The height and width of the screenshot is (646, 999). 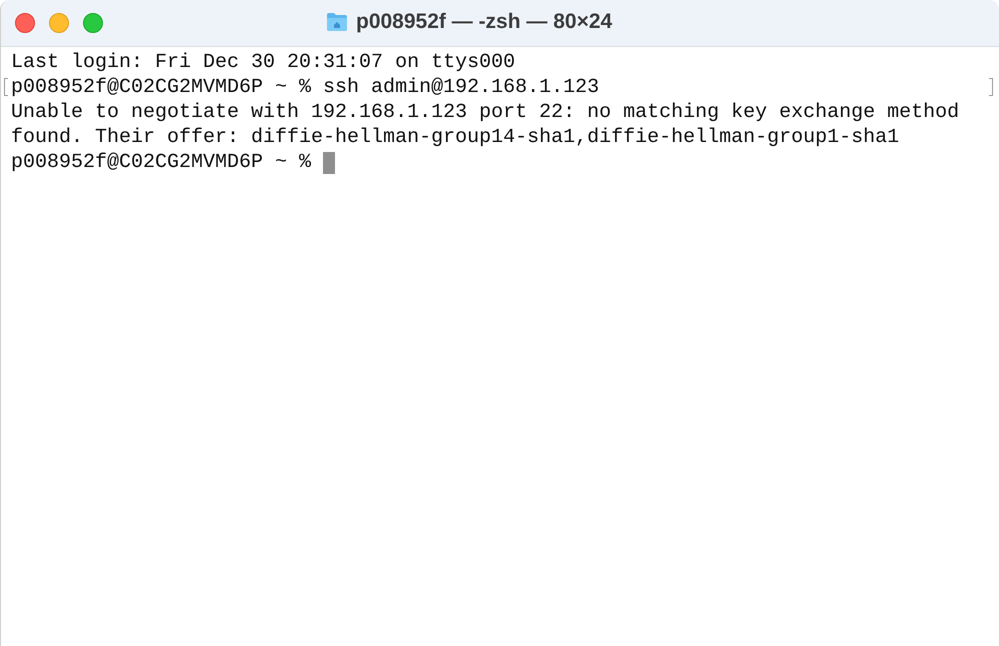 I want to click on folder-icon, so click(x=337, y=22).